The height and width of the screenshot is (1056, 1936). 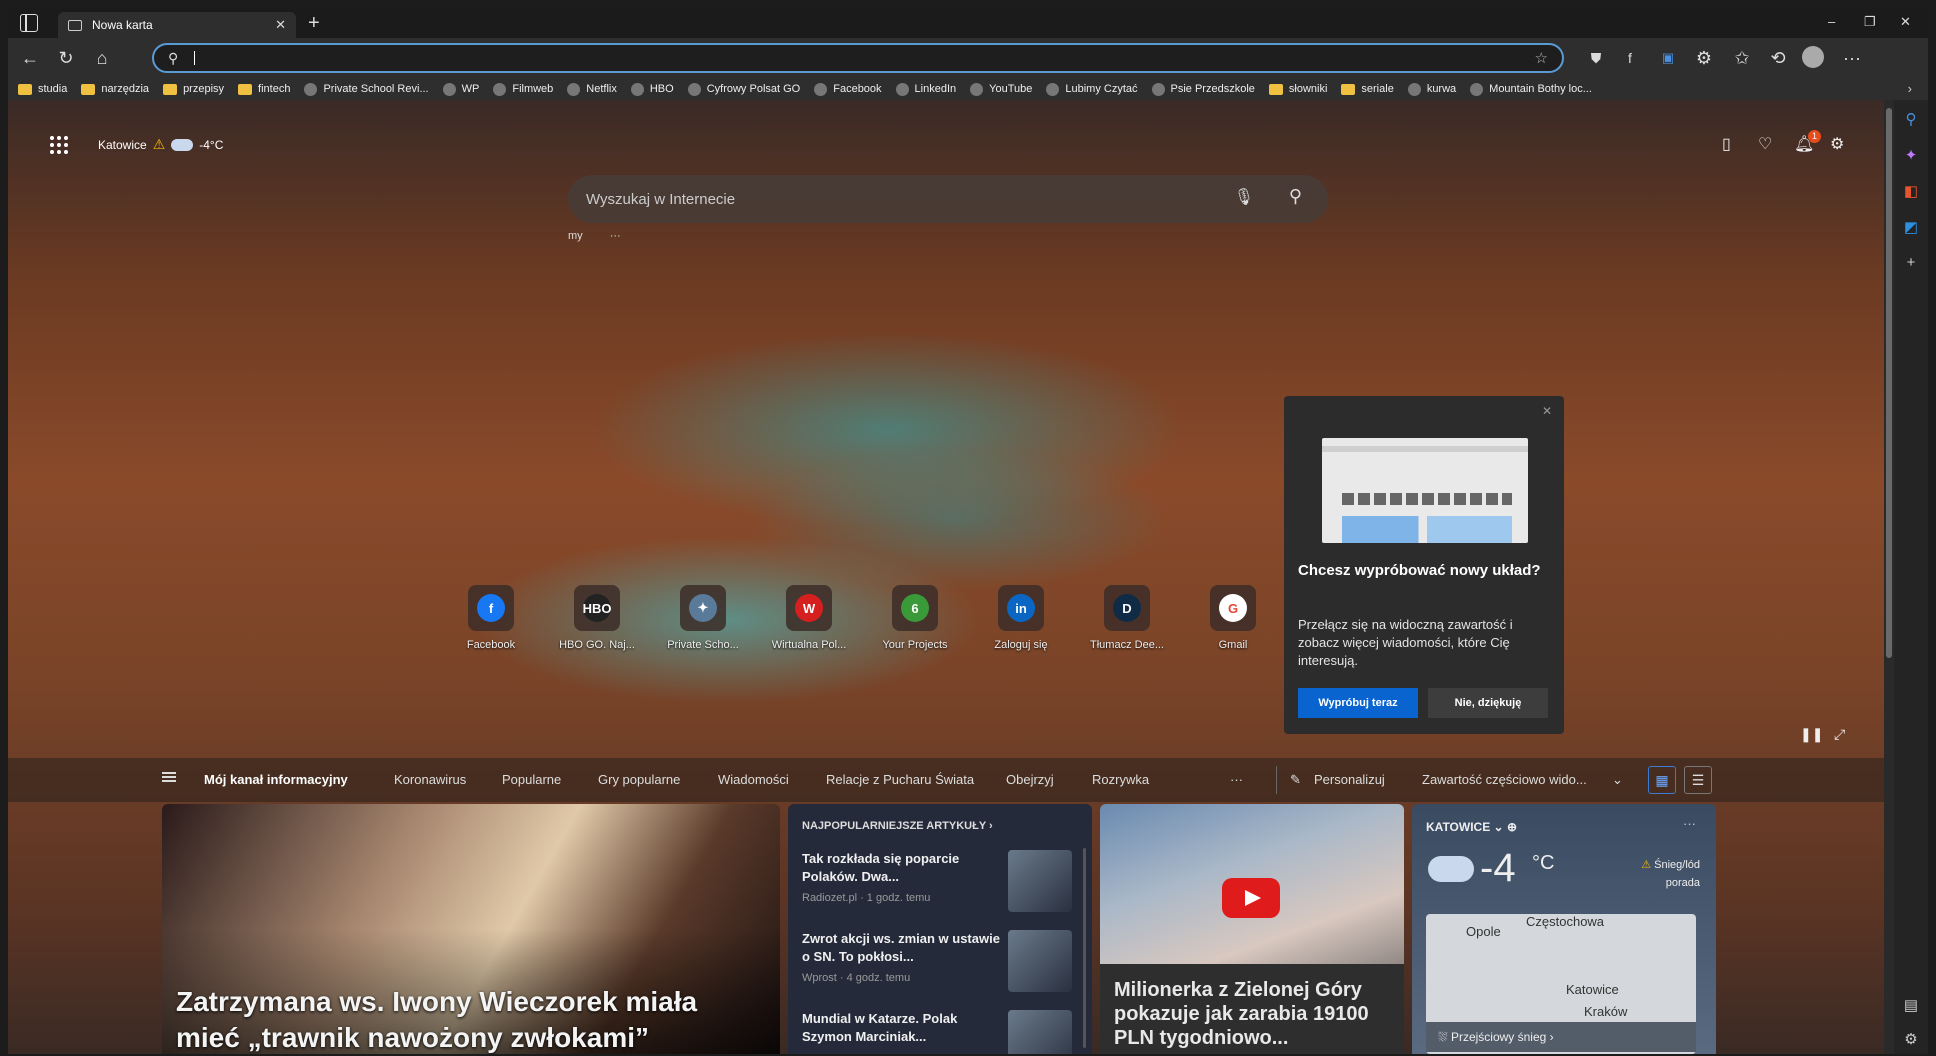 I want to click on app-launcher-icon, so click(x=59, y=145).